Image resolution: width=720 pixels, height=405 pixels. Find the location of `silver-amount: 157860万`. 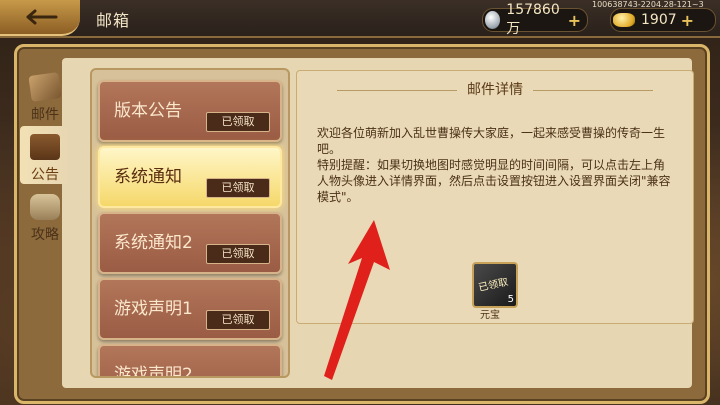

silver-amount: 157860万 is located at coordinates (533, 19).